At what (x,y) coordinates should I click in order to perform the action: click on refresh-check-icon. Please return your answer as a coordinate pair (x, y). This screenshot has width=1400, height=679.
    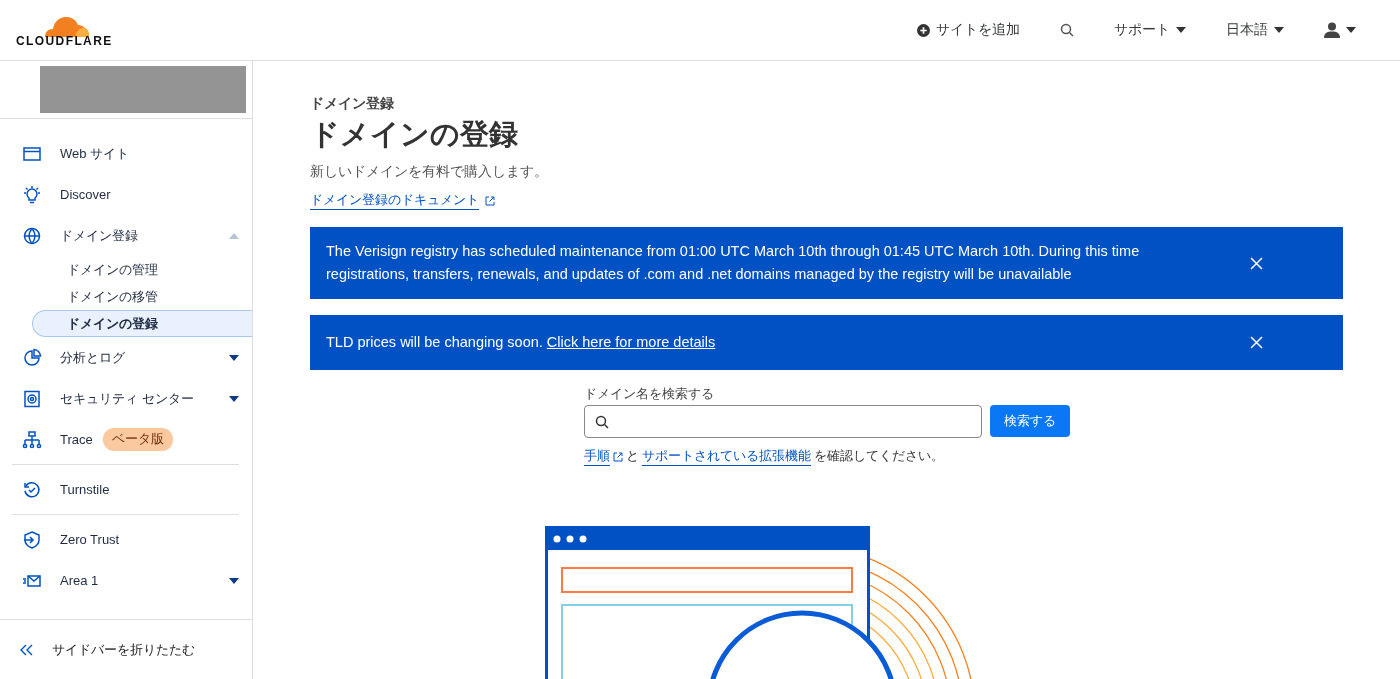
    Looking at the image, I should click on (32, 489).